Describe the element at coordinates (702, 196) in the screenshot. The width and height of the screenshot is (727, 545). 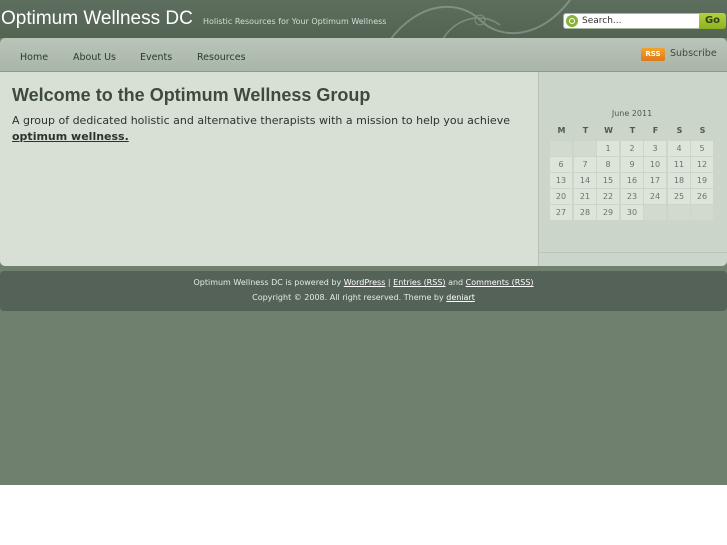
I see `calendar-day: 26` at that location.